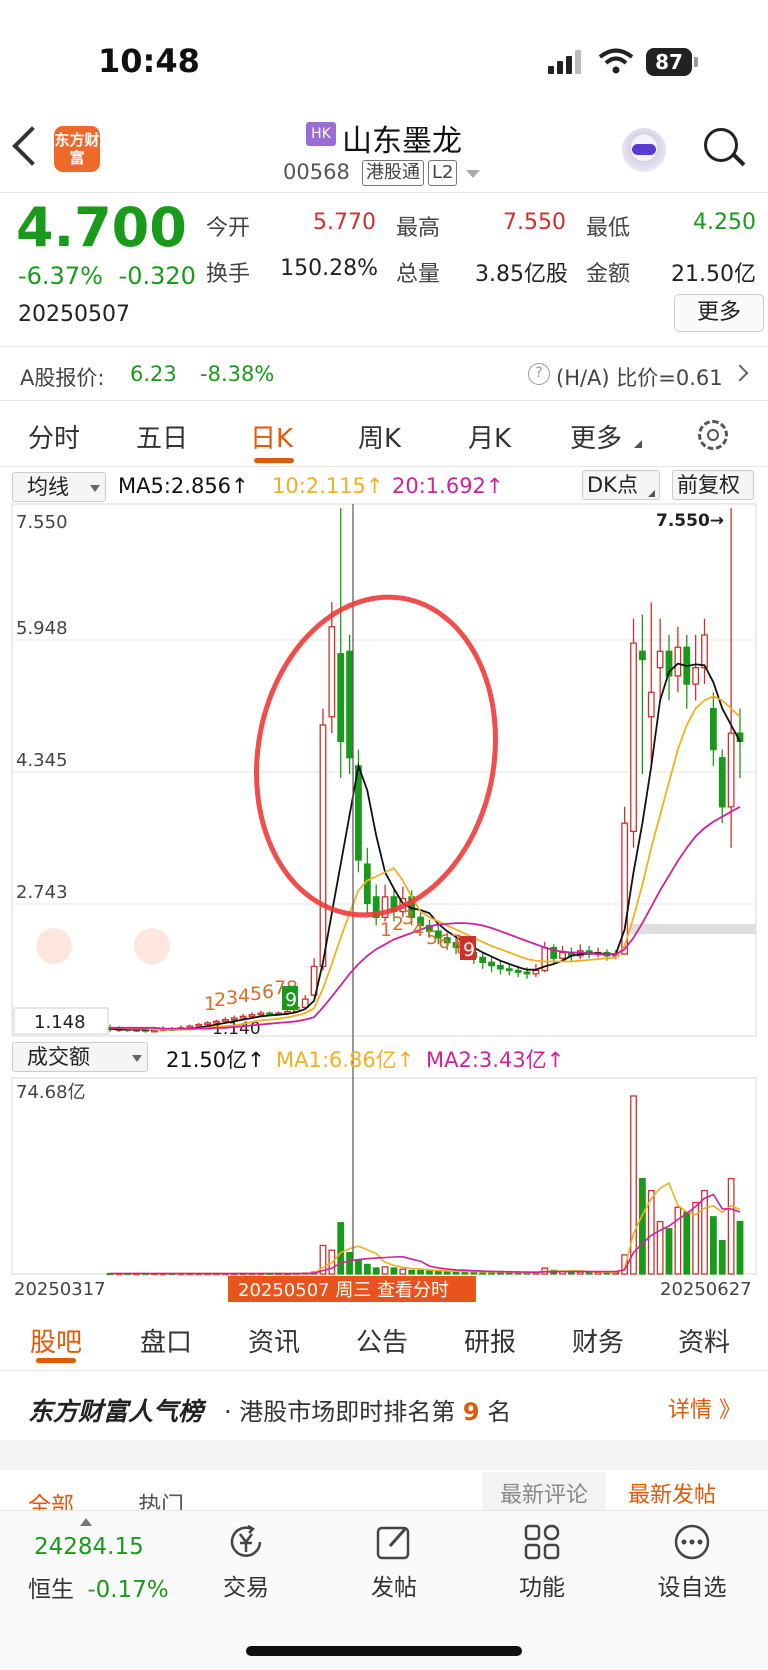 The height and width of the screenshot is (1670, 768). What do you see at coordinates (80, 1057) in the screenshot?
I see `volume-indicator-selector: 成交额` at bounding box center [80, 1057].